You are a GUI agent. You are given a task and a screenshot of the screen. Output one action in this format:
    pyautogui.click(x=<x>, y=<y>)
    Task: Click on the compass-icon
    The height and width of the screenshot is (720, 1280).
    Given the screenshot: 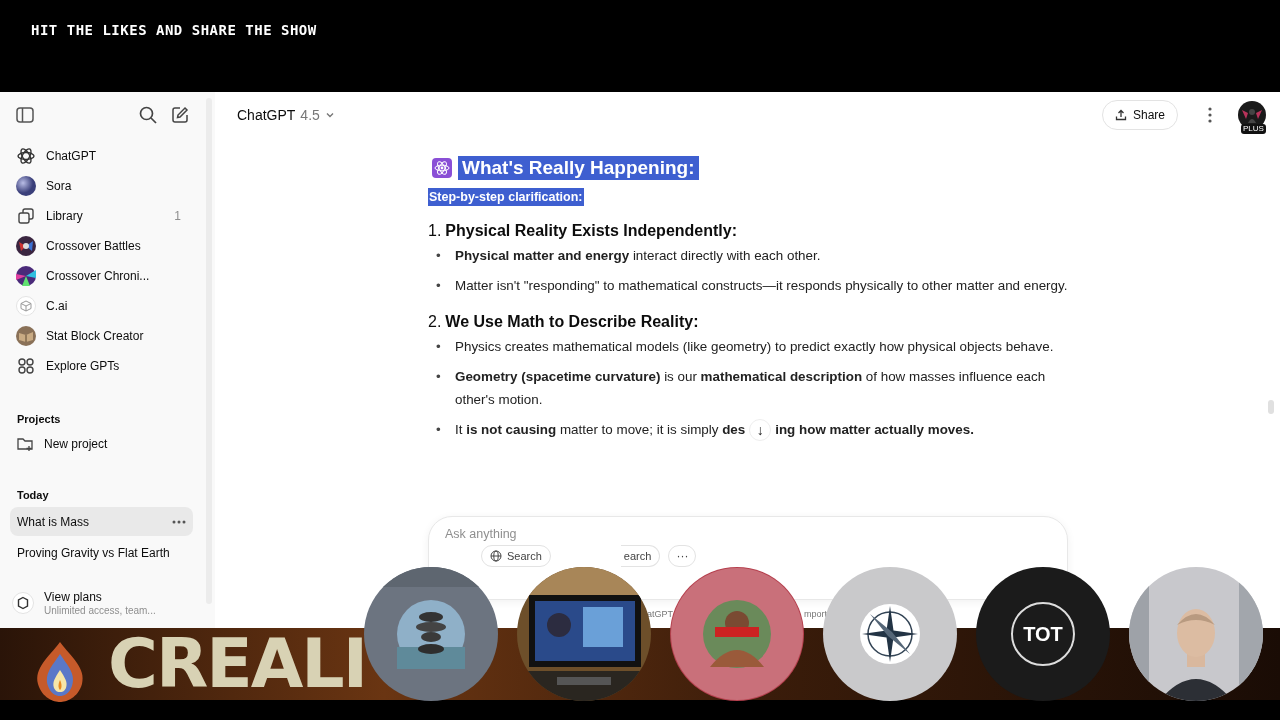 What is the action you would take?
    pyautogui.click(x=890, y=634)
    